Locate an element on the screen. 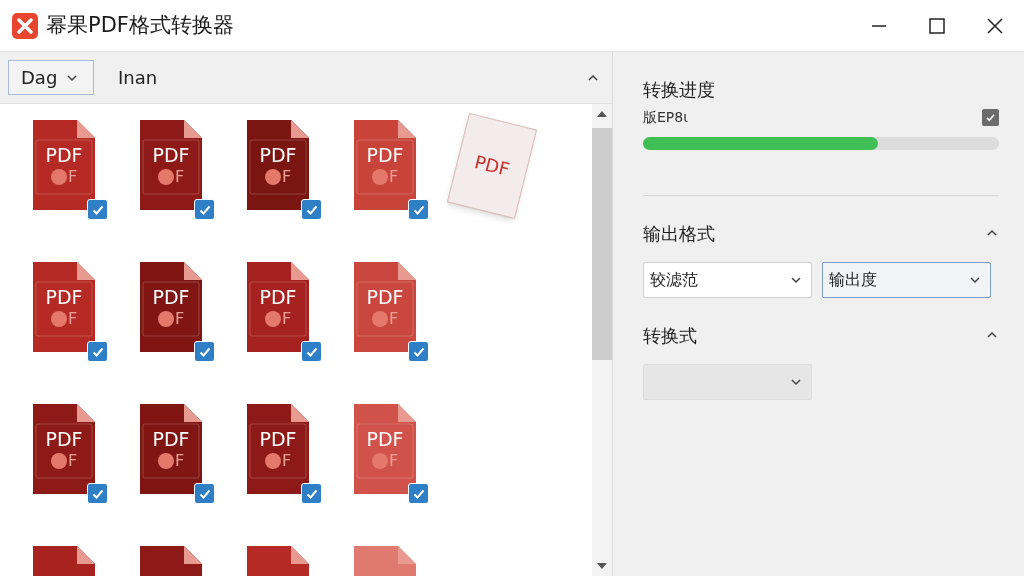 This screenshot has width=1024, height=576. scrollbar is located at coordinates (602, 340).